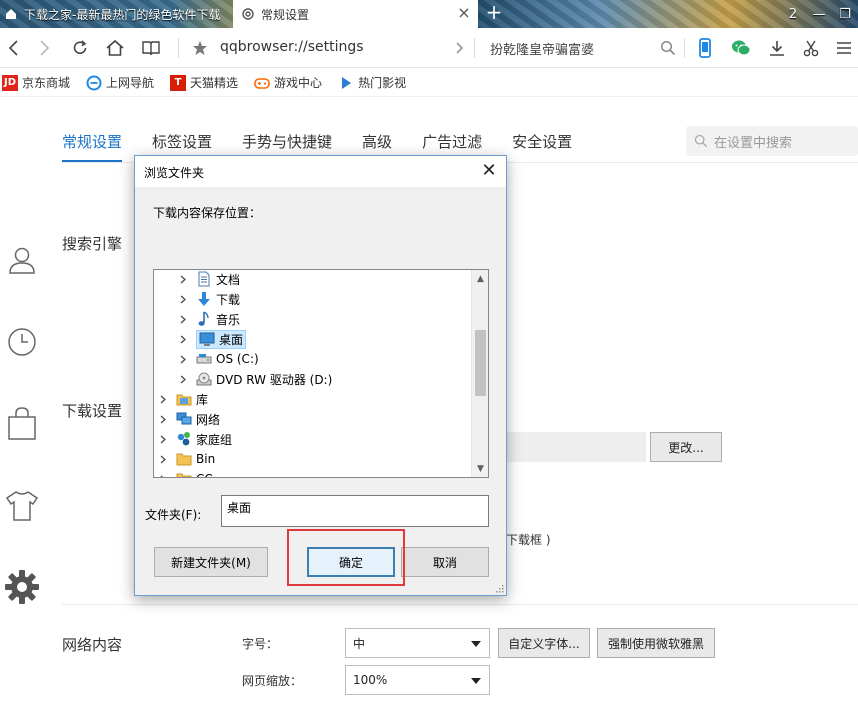 The image size is (858, 702). Describe the element at coordinates (480, 278) in the screenshot. I see `scroll-up-icon: ▲` at that location.